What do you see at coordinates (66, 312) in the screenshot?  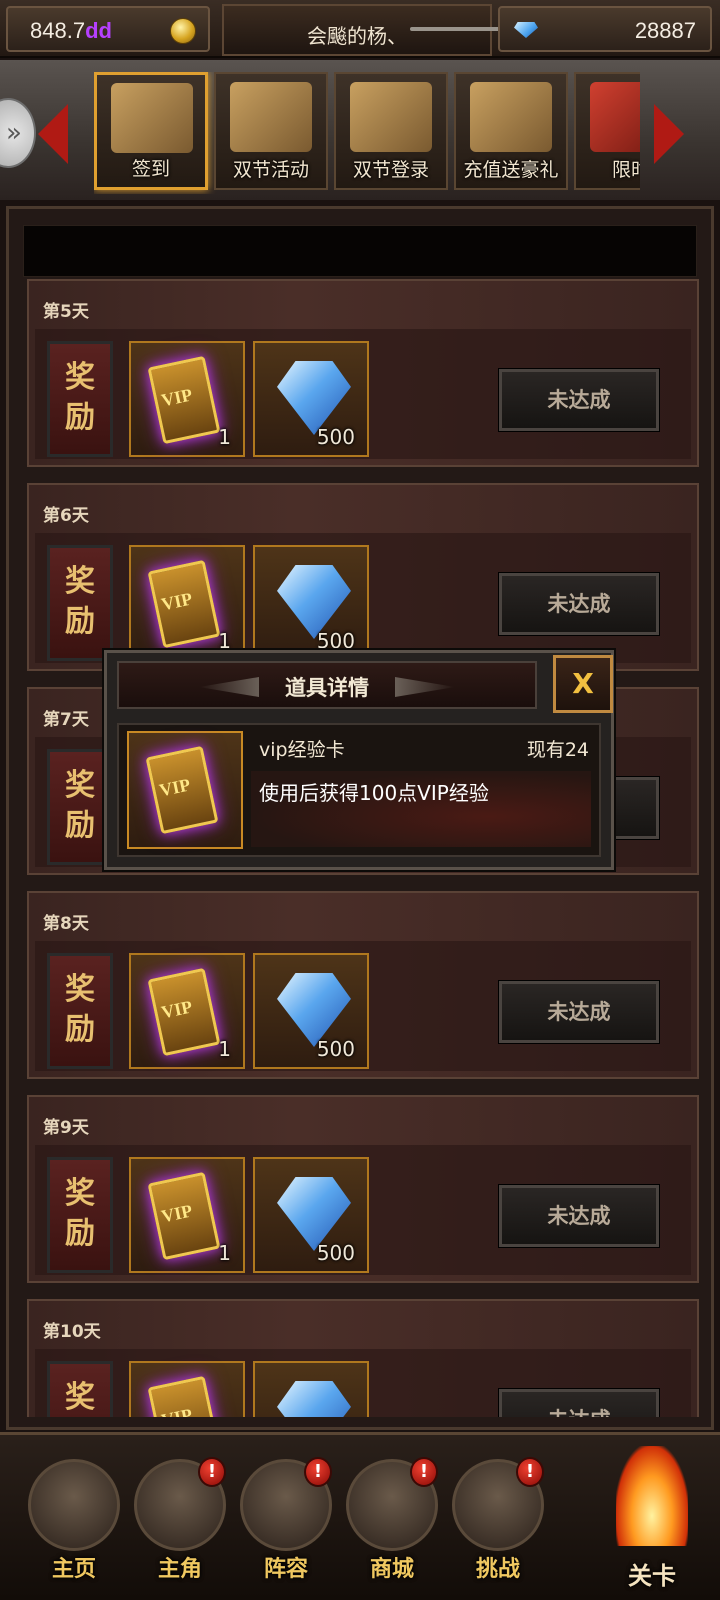 I see `day-label: 第5天` at bounding box center [66, 312].